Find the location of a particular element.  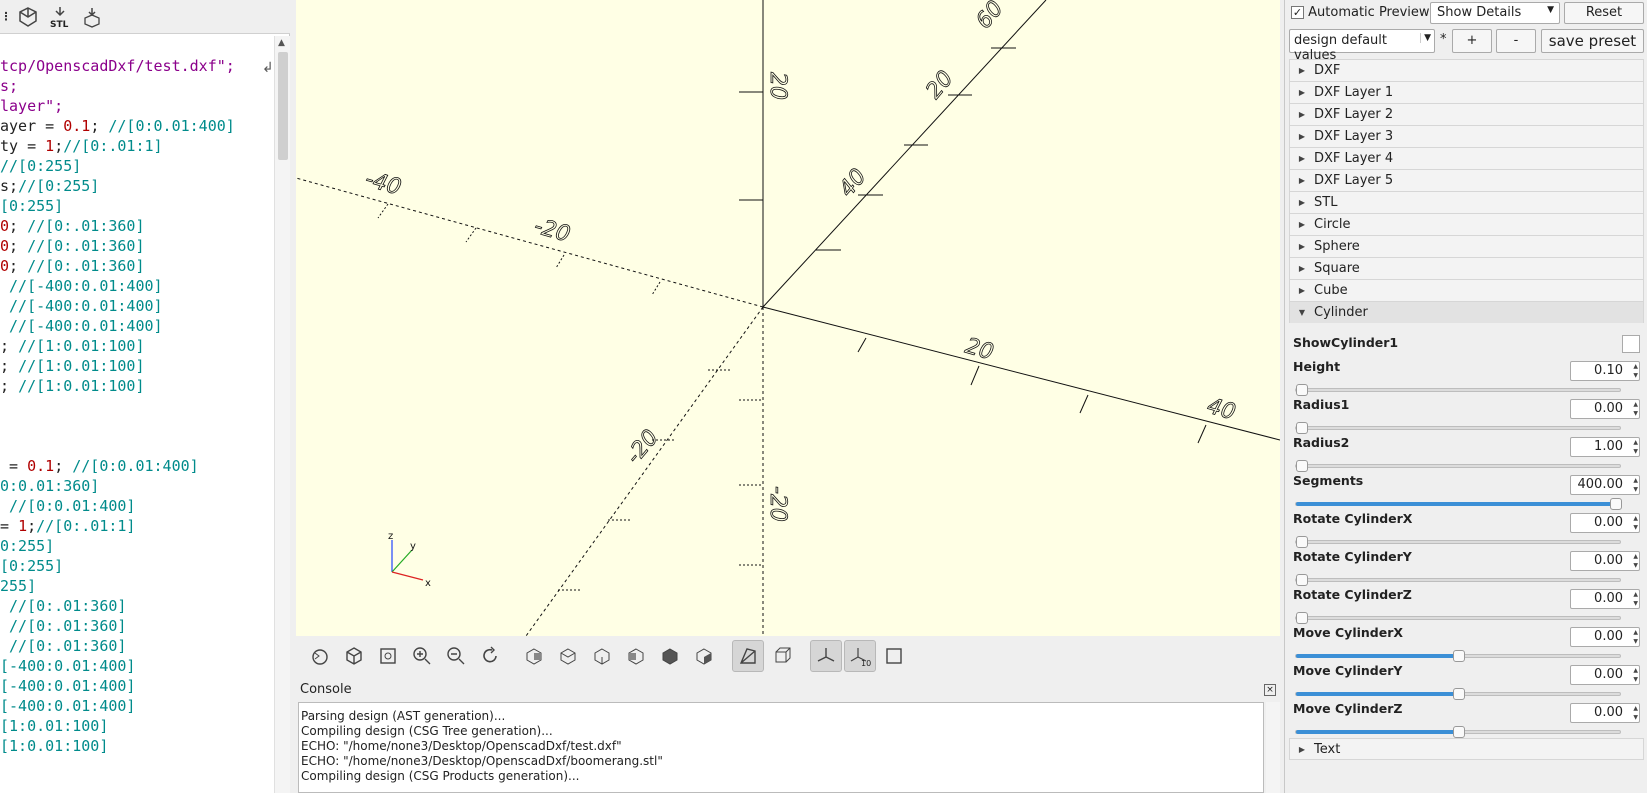

code-line: tcp/OpenscadDxf/test.dxf"; is located at coordinates (137, 66).